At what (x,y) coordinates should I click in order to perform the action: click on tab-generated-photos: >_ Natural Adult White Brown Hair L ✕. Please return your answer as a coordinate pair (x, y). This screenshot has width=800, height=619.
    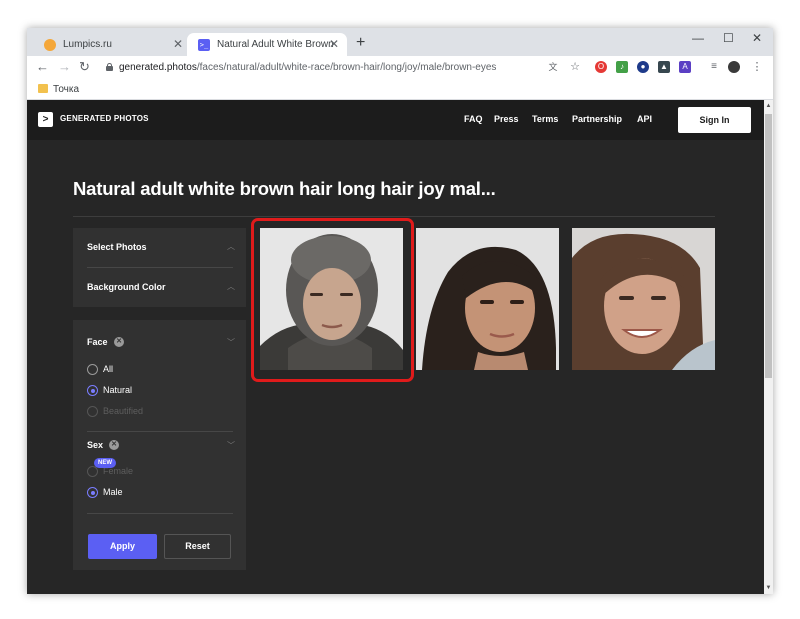
    Looking at the image, I should click on (267, 44).